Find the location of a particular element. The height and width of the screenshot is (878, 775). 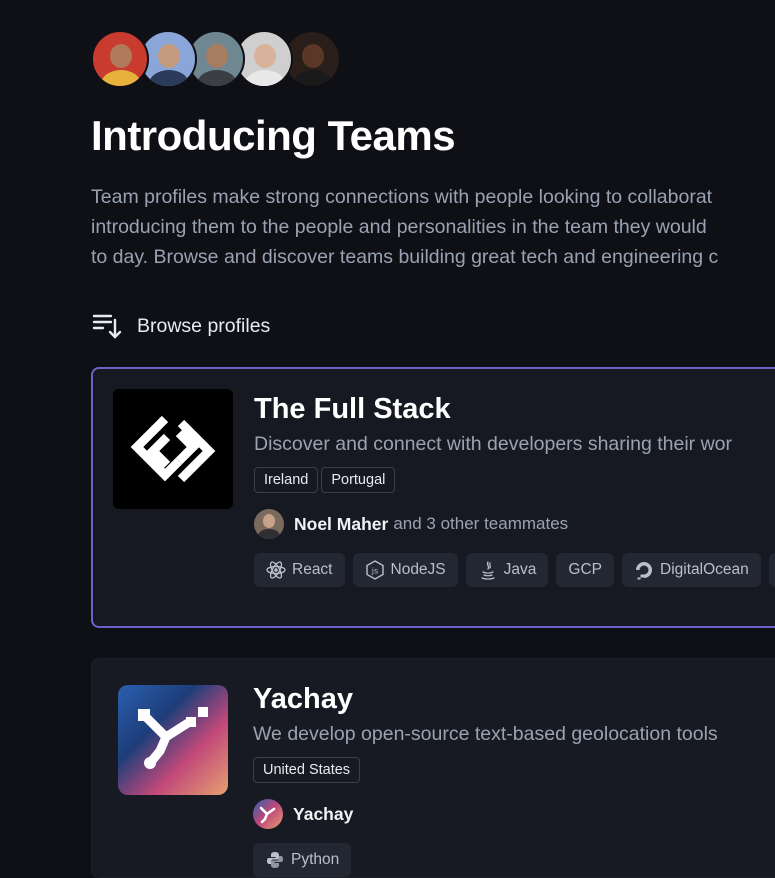

team-members: Noel Maher and 3 other teammates is located at coordinates (514, 524).